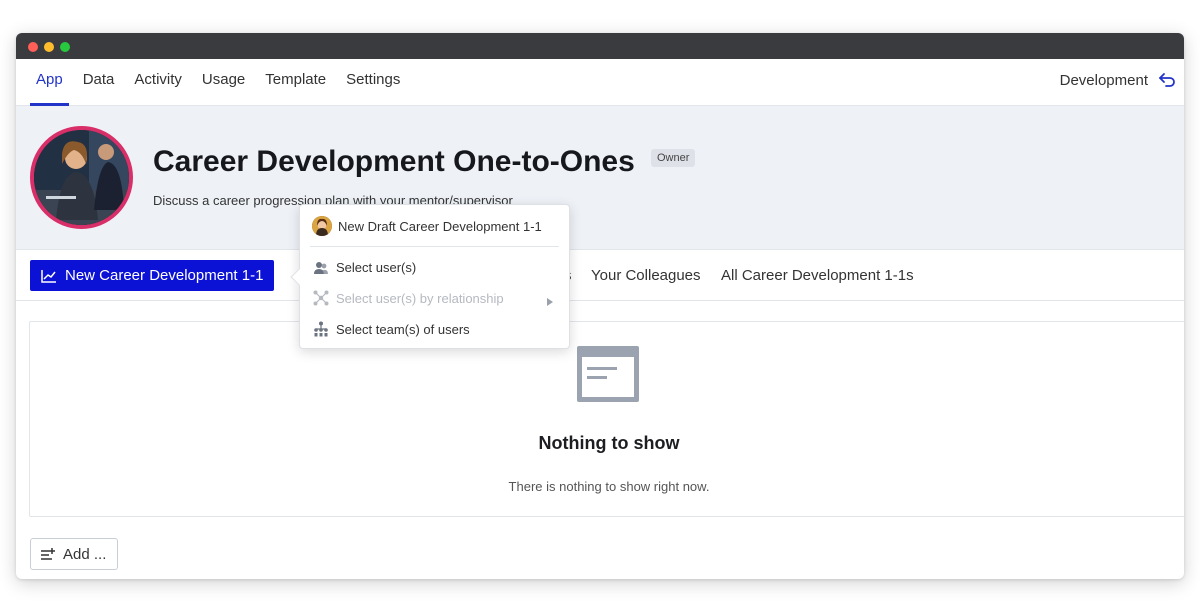  Describe the element at coordinates (33, 47) in the screenshot. I see `close-window-button` at that location.